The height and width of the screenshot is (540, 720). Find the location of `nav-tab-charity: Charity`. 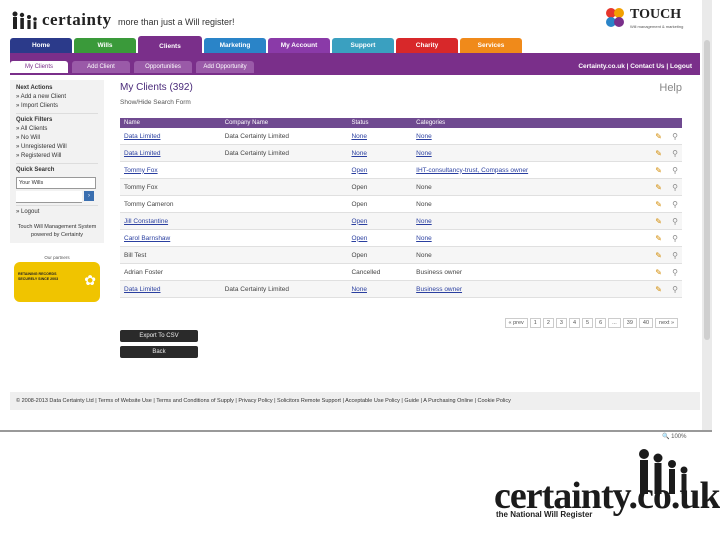

nav-tab-charity: Charity is located at coordinates (427, 45).